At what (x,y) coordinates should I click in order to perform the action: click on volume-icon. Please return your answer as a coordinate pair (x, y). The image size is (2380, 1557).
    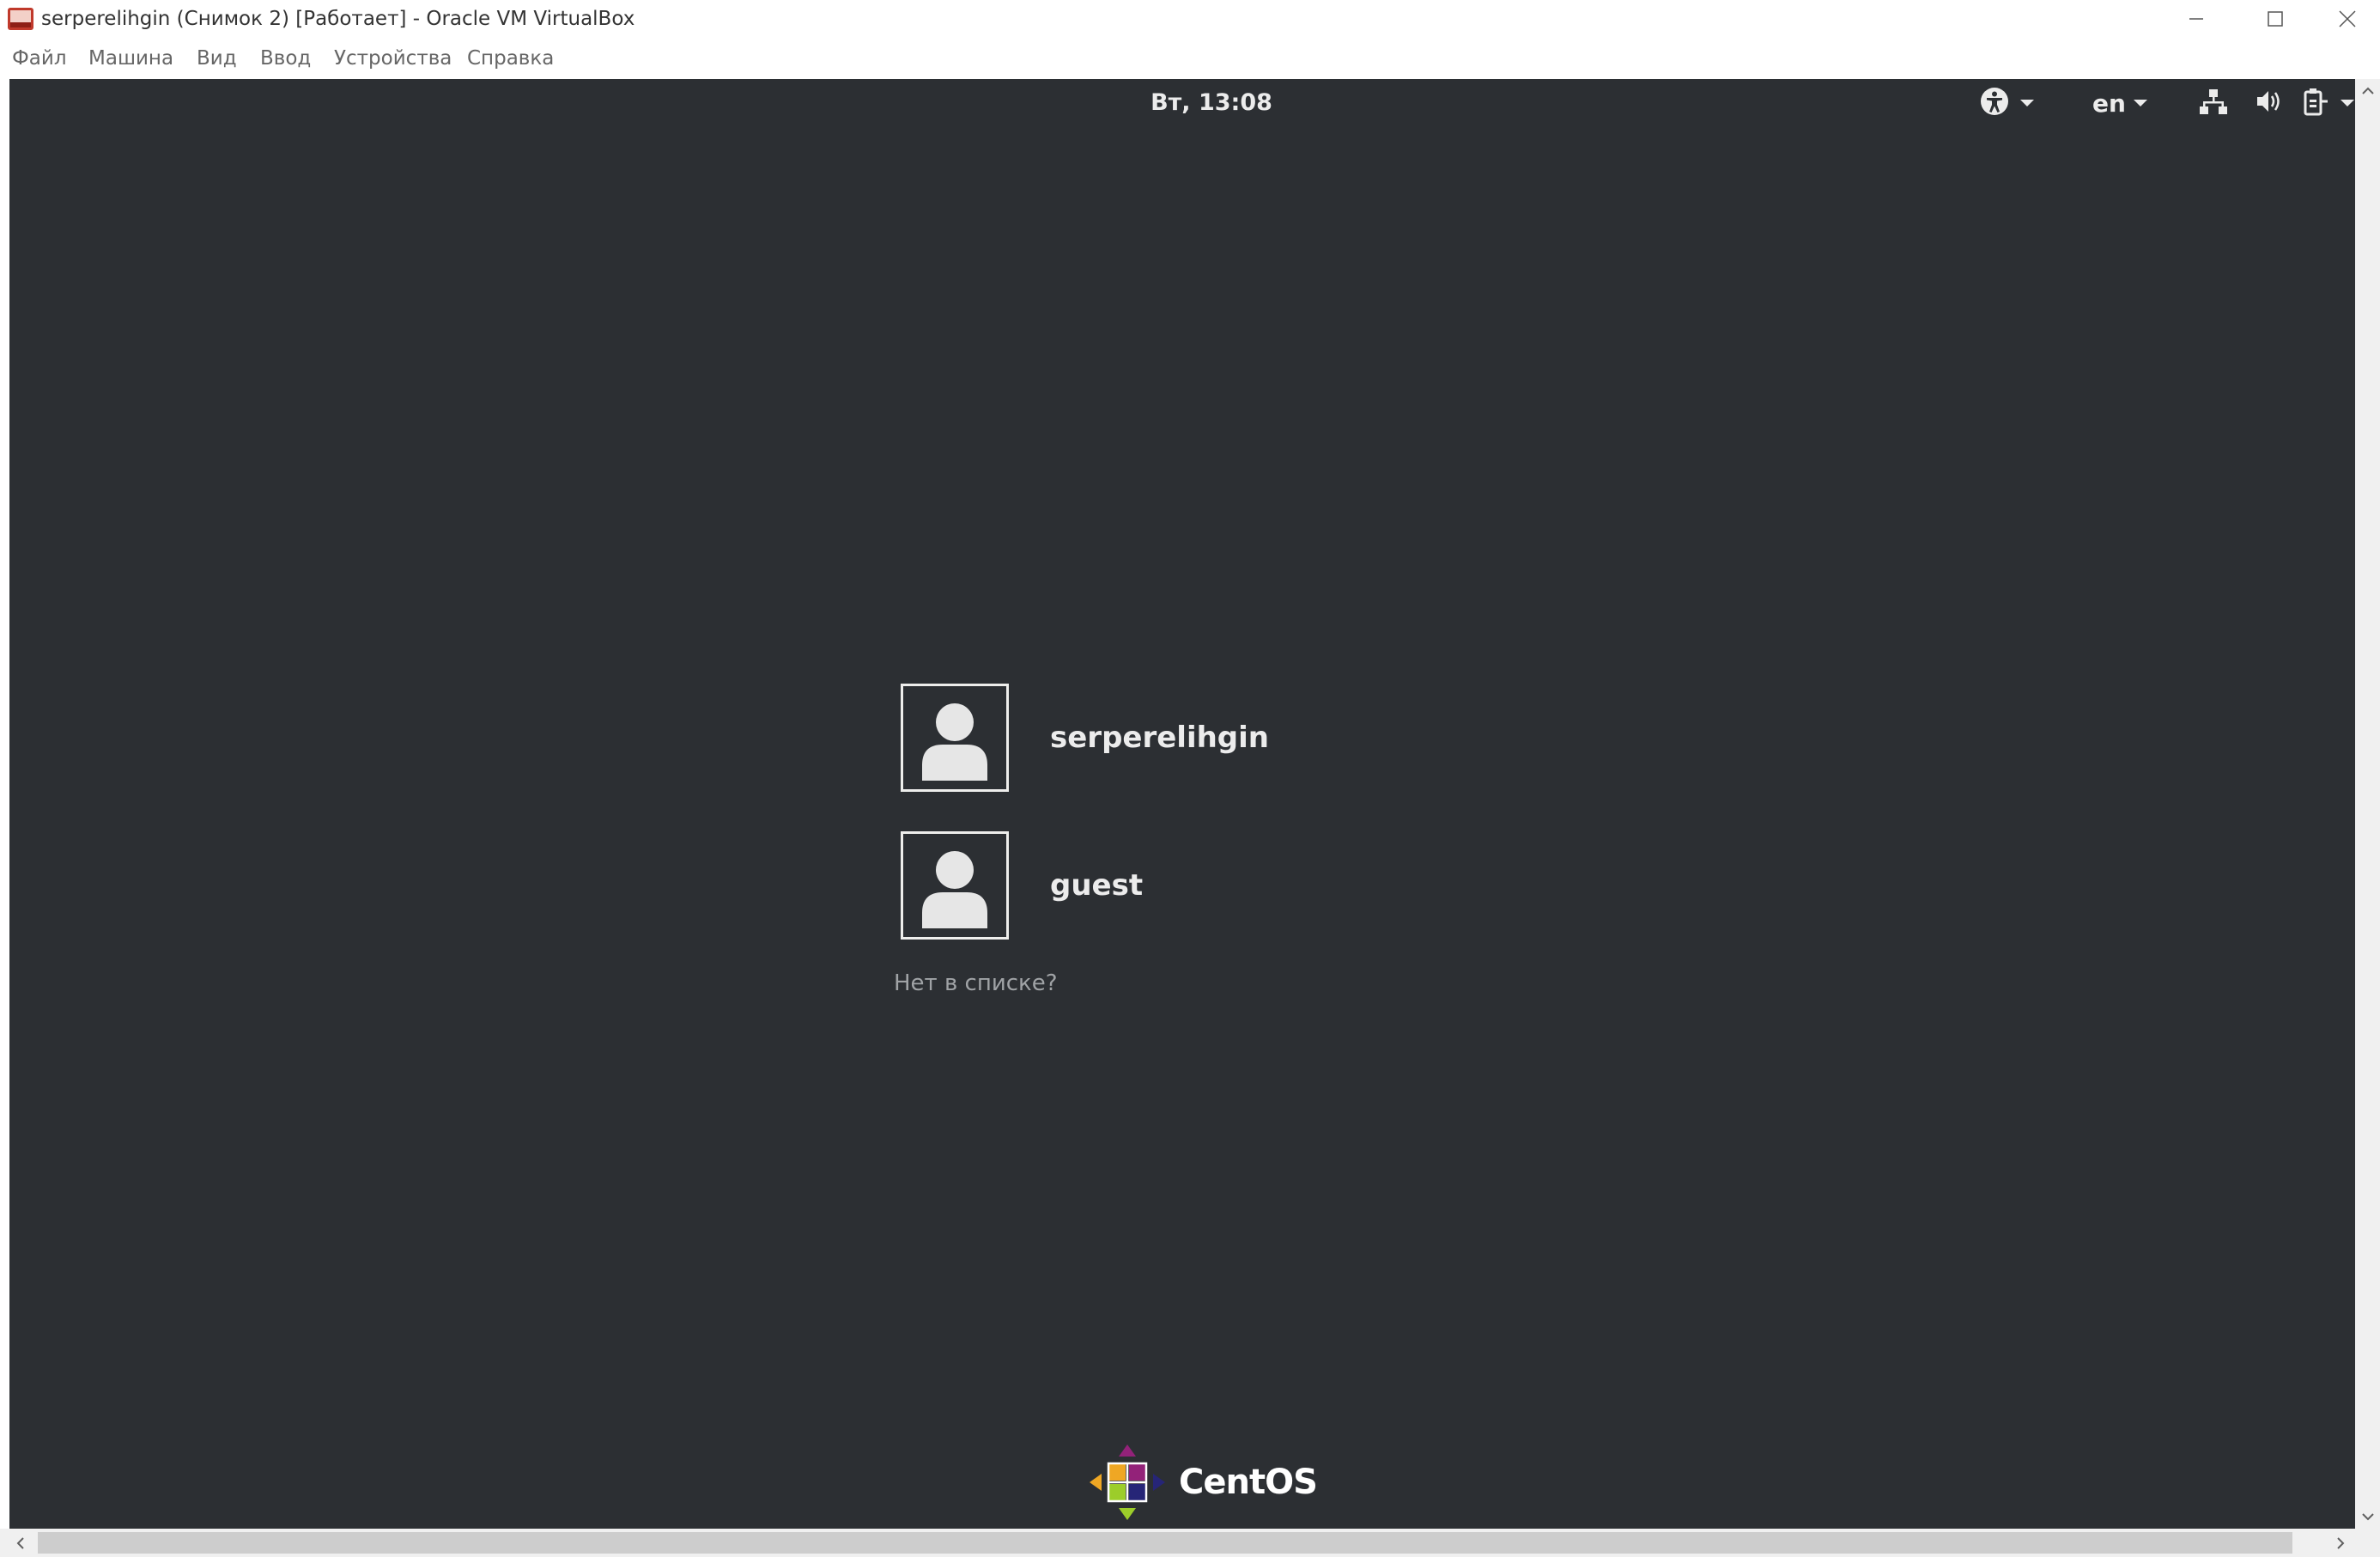
    Looking at the image, I should click on (2268, 103).